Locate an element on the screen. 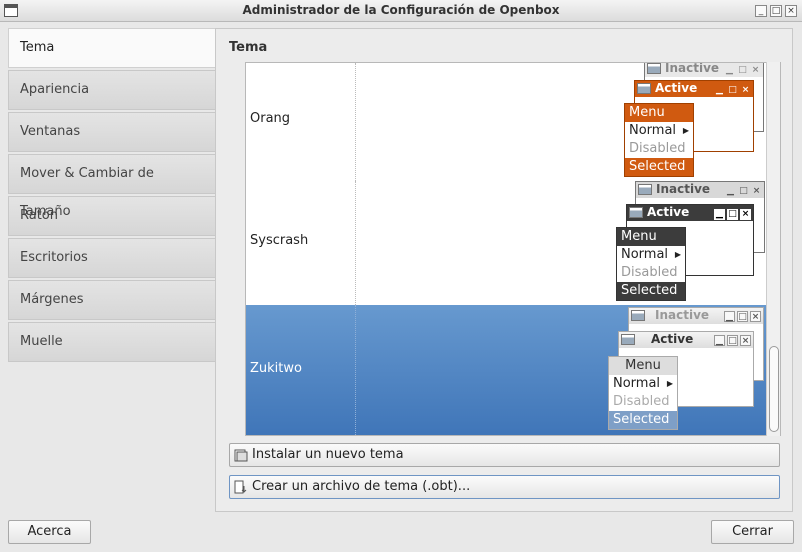  install-theme-button: Instalar un nuevo tema is located at coordinates (504, 455).